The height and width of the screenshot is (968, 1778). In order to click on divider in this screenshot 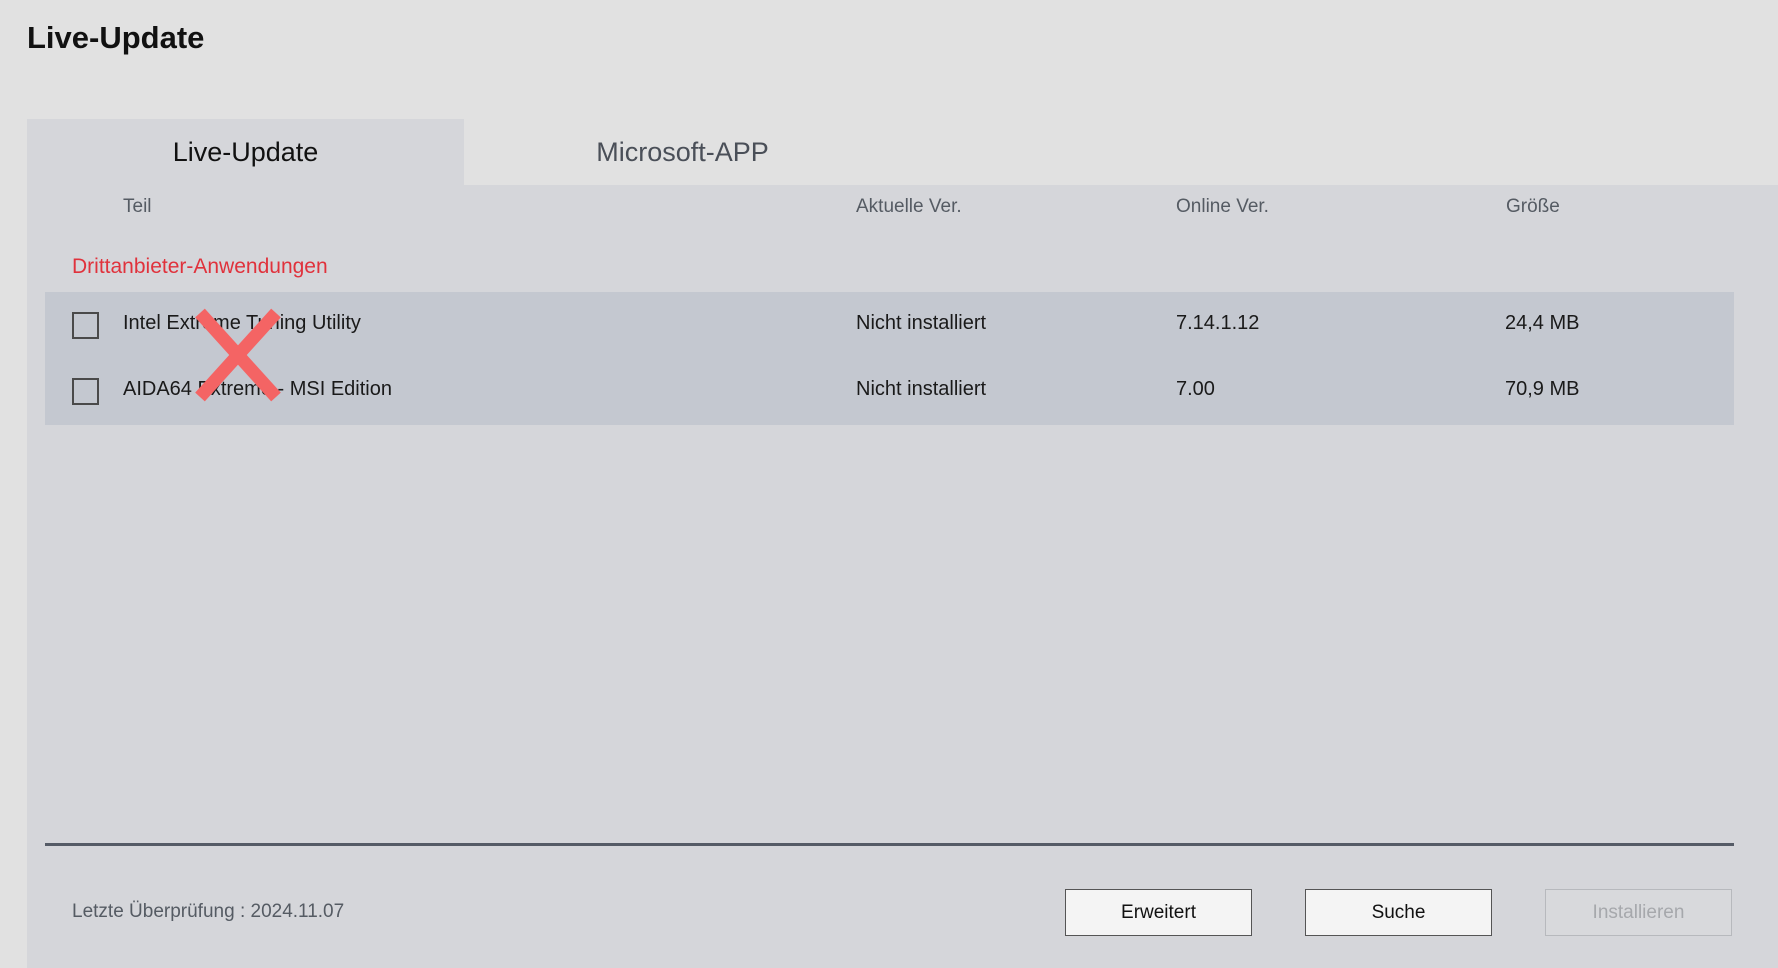, I will do `click(889, 844)`.